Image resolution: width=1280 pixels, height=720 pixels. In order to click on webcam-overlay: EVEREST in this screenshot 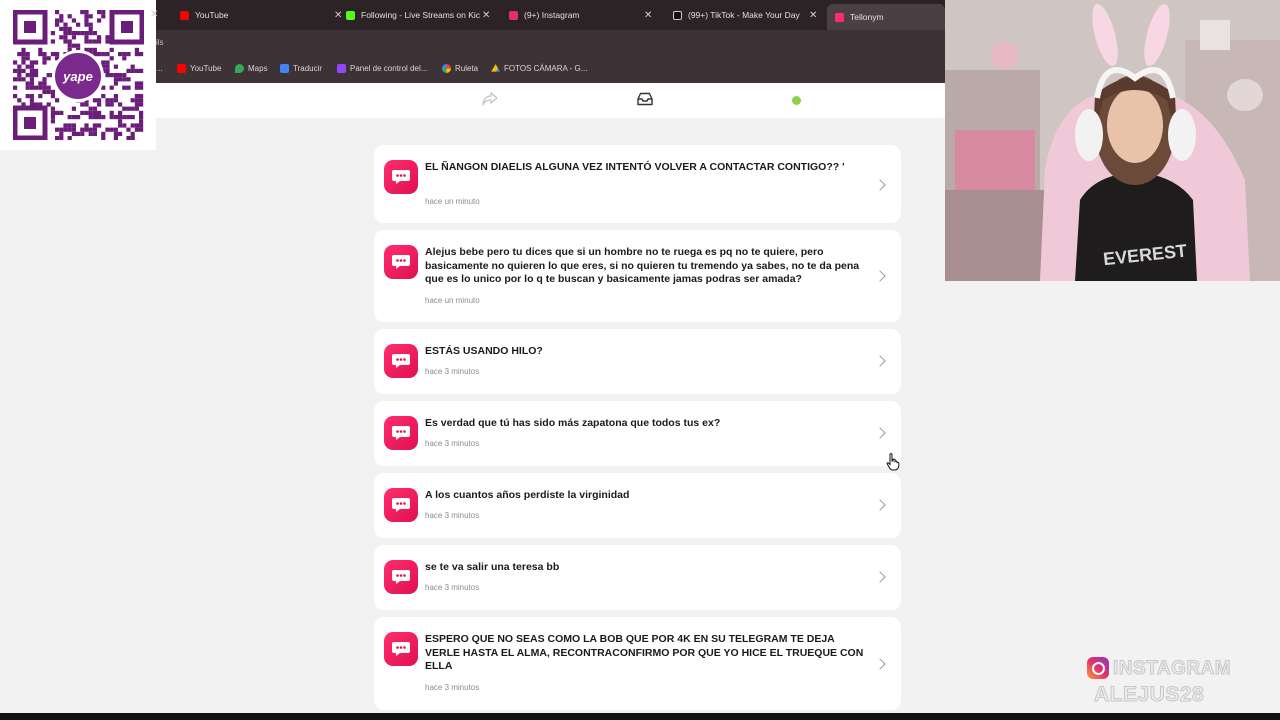, I will do `click(1112, 140)`.